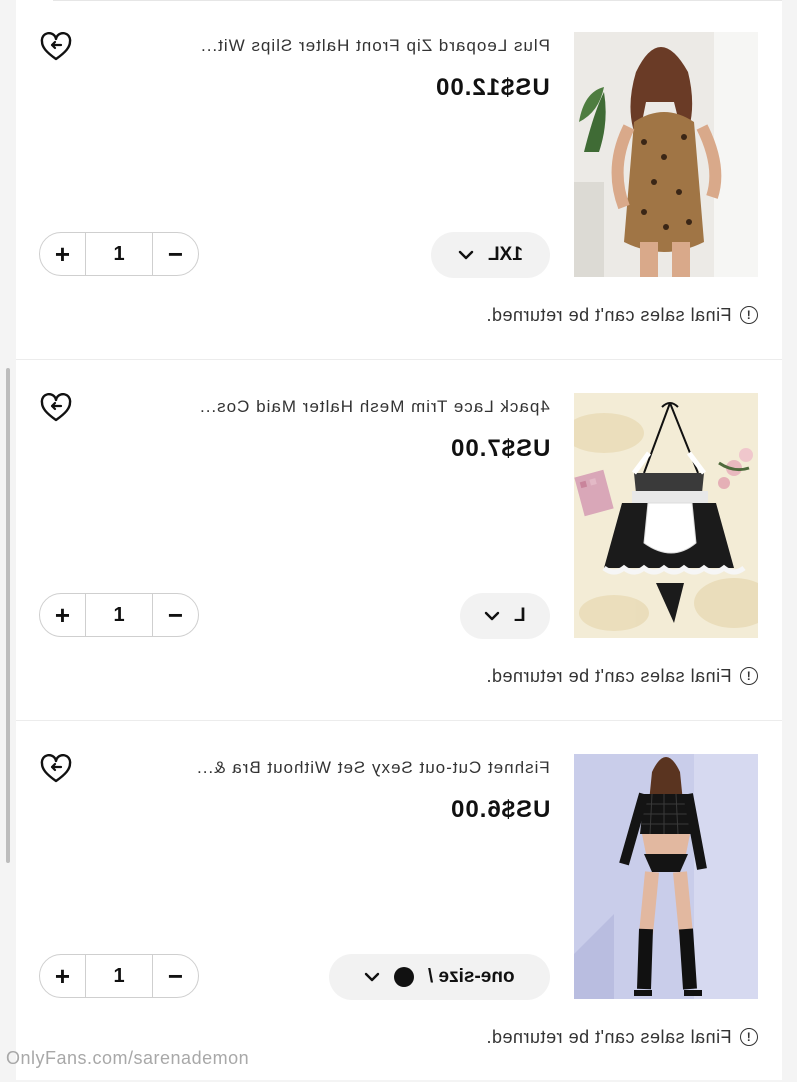  I want to click on size-label: L, so click(520, 615).